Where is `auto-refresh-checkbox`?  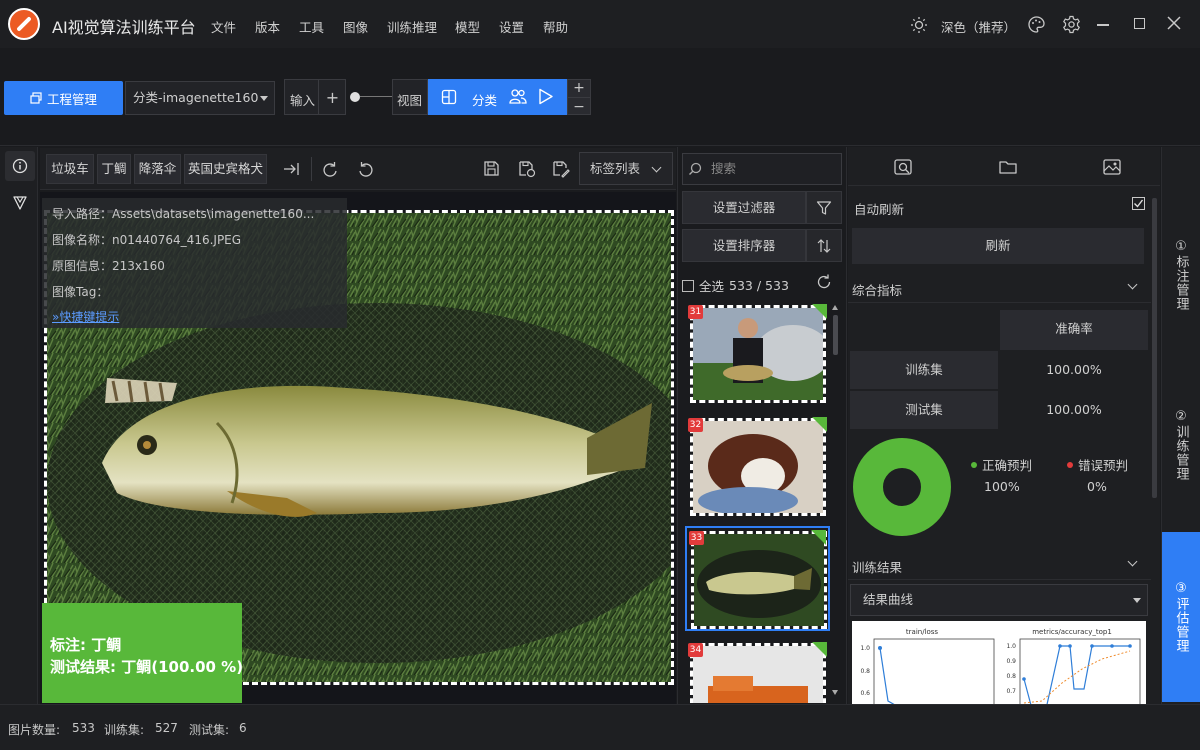
auto-refresh-checkbox is located at coordinates (1138, 203).